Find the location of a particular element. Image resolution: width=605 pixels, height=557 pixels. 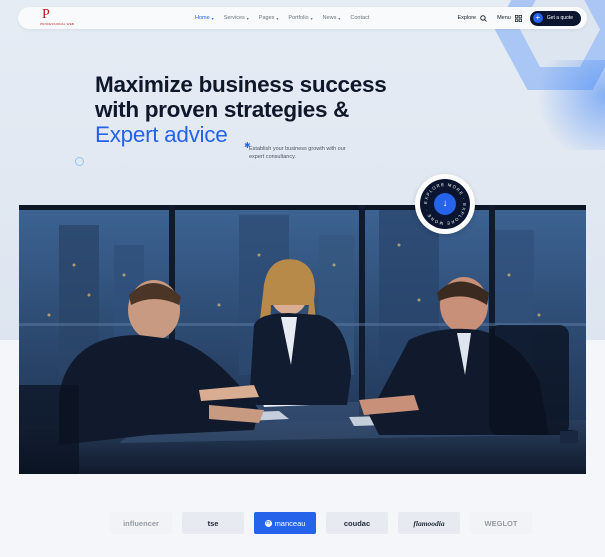

nav-item-home: Home ▾ is located at coordinates (204, 18).